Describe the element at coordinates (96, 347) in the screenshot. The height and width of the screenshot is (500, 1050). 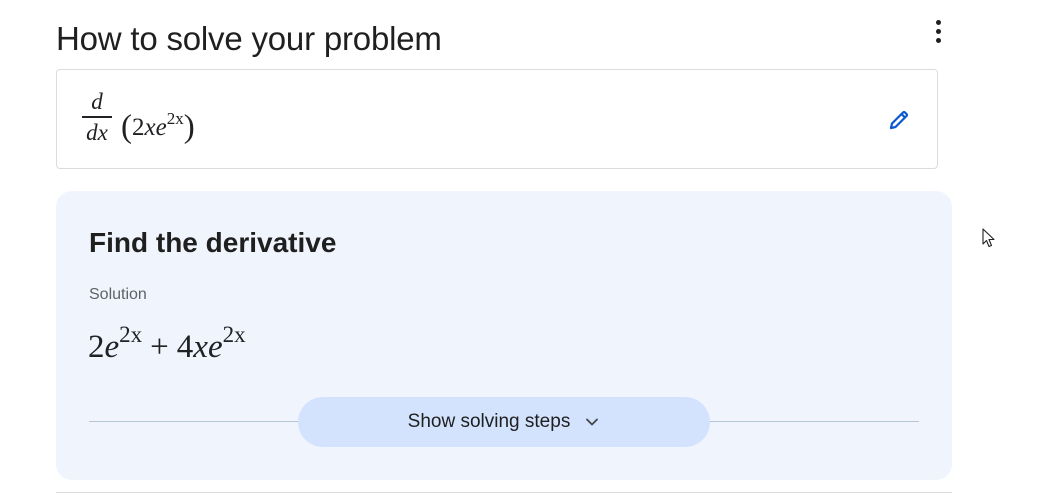
I see `term1-coefficient: 2` at that location.